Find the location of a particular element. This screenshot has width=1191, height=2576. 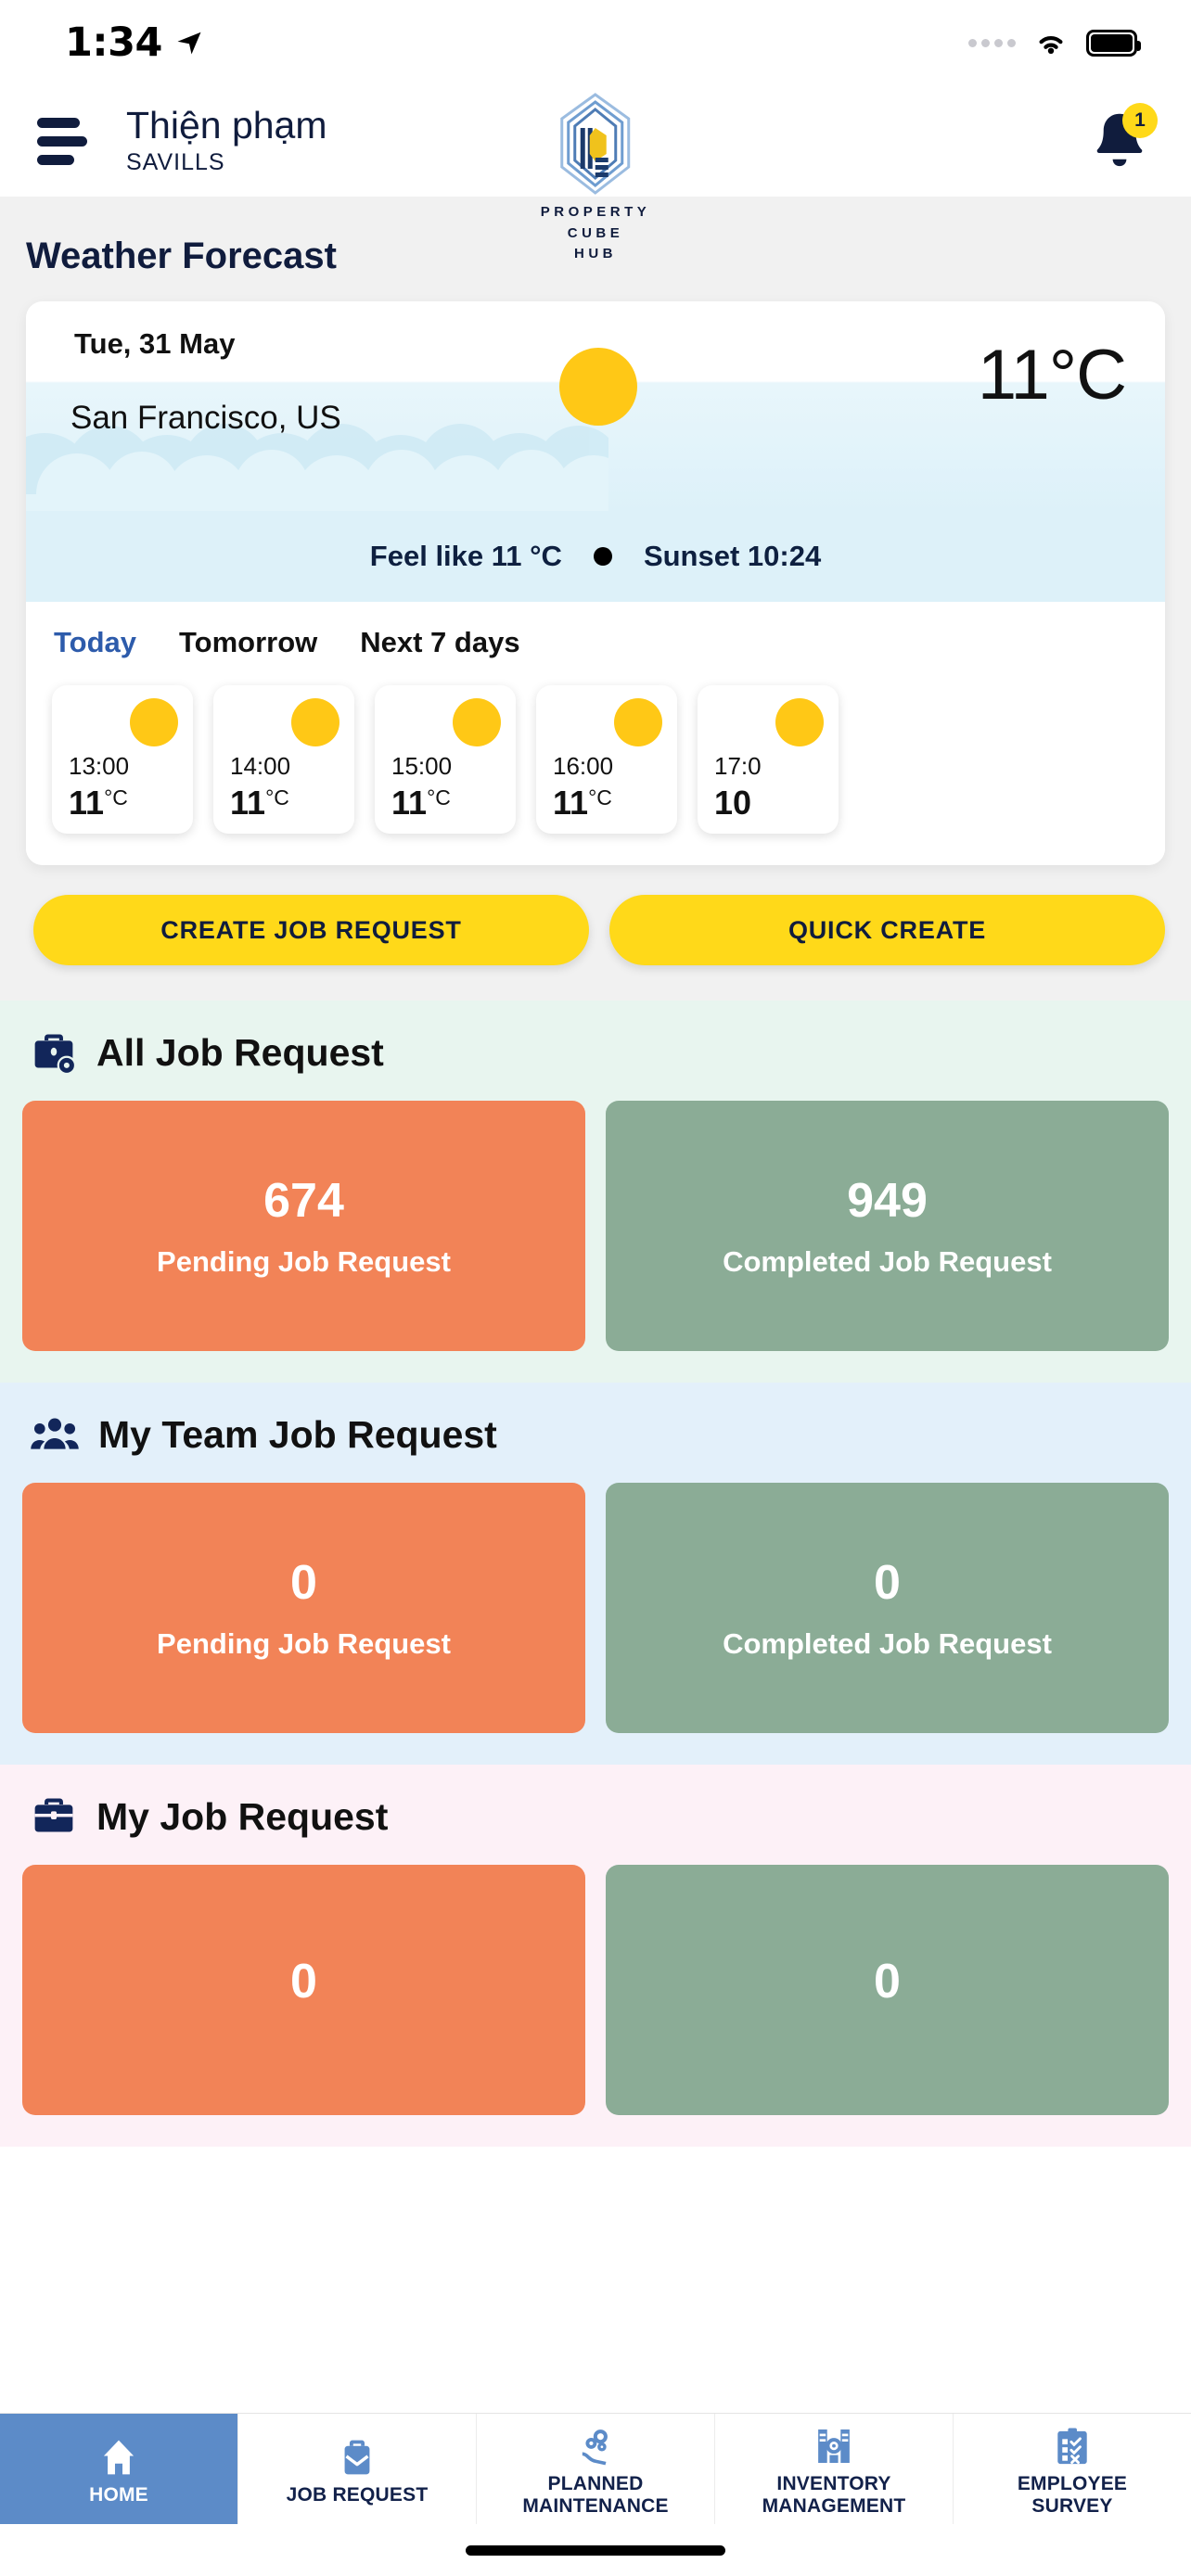

stat-cards: 0 0 is located at coordinates (595, 1990).